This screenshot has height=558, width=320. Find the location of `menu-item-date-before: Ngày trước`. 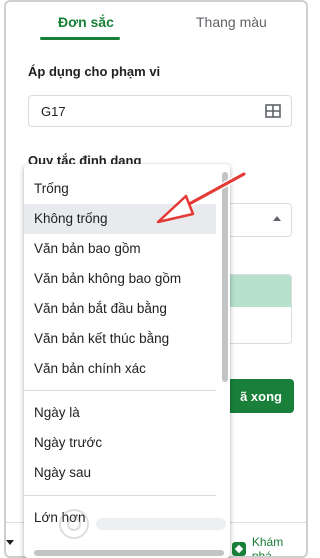

menu-item-date-before: Ngày trước is located at coordinates (120, 443).